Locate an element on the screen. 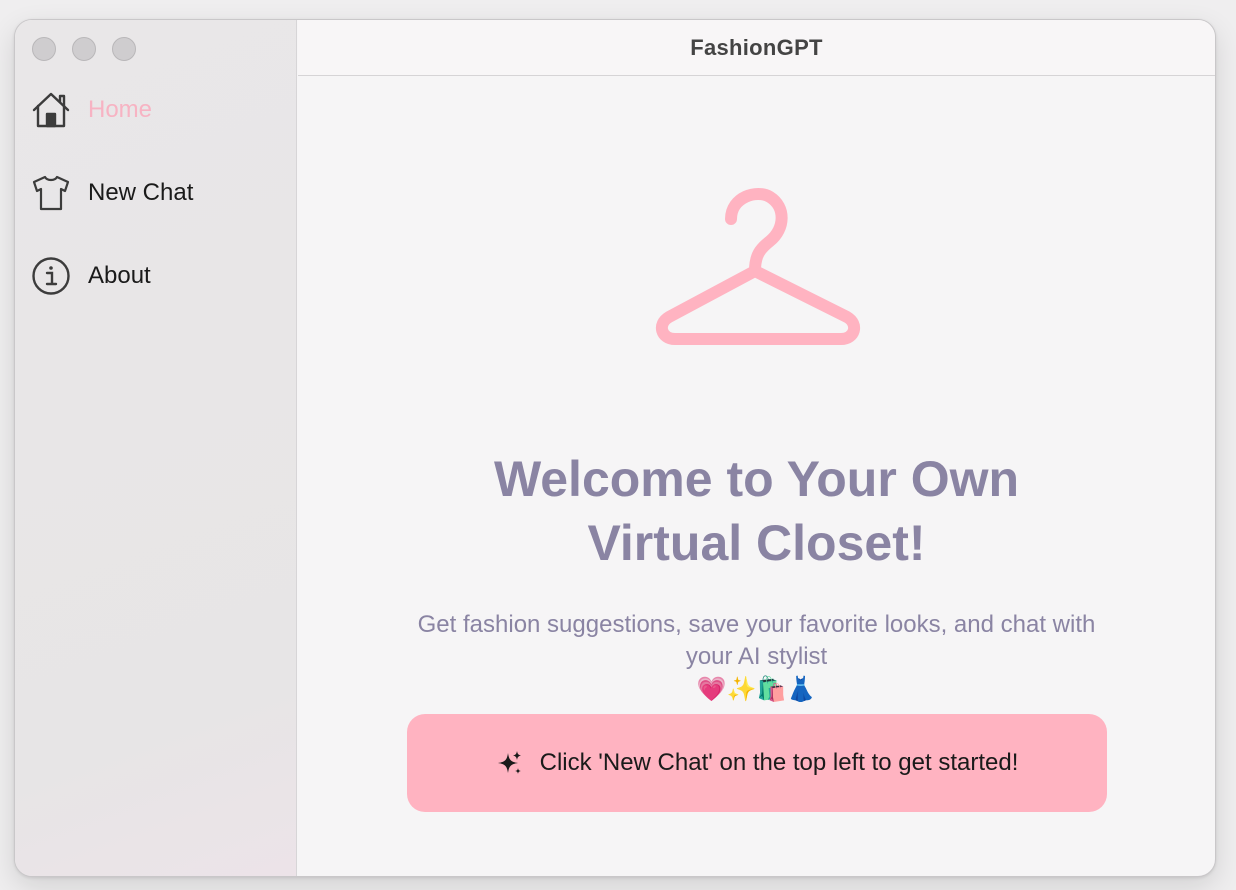 The width and height of the screenshot is (1236, 890). close-window-button is located at coordinates (44, 49).